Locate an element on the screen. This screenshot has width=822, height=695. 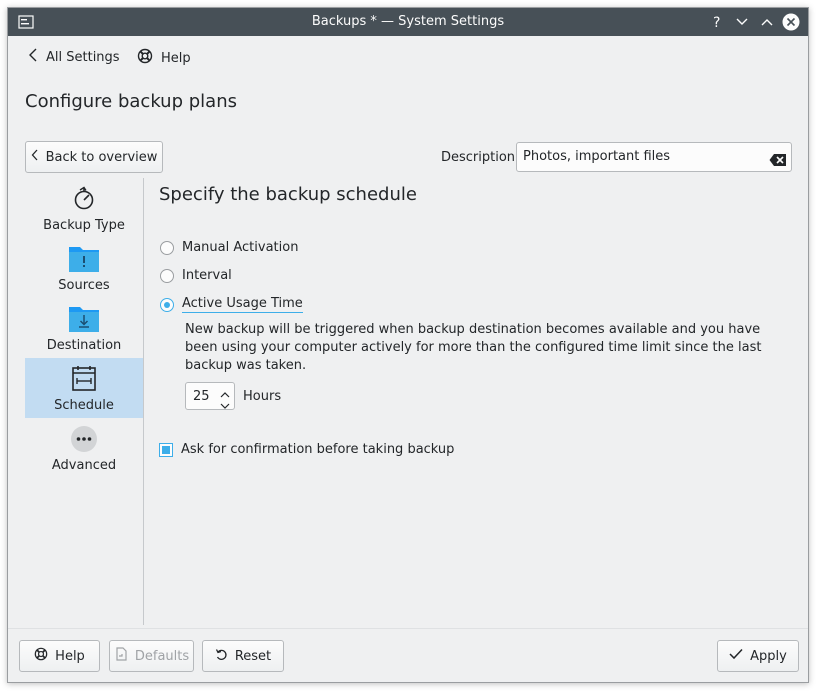
hours-spinbox: 25 is located at coordinates (210, 396).